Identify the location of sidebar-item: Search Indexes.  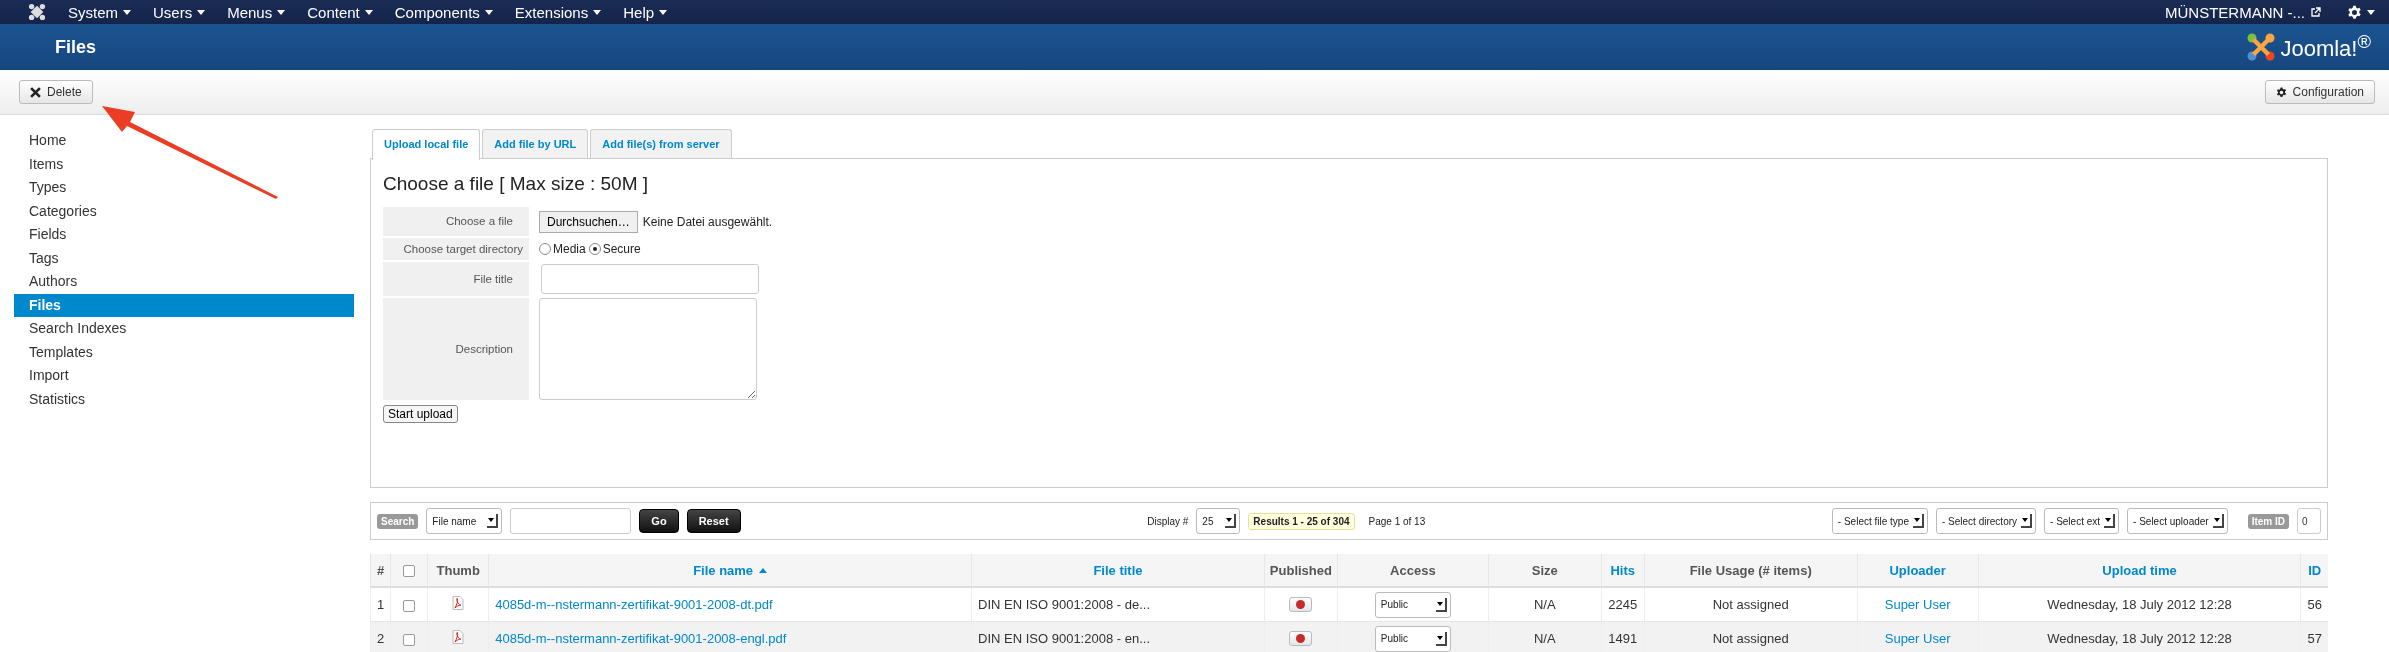
(184, 329).